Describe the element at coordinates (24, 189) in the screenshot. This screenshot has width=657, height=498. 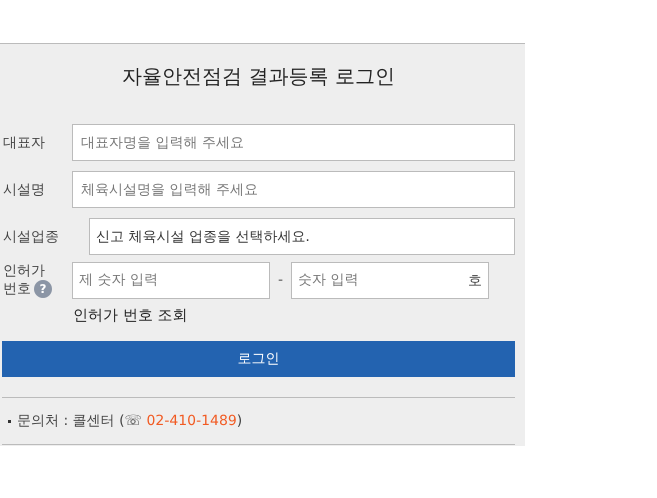
I see `field-label: 시설명` at that location.